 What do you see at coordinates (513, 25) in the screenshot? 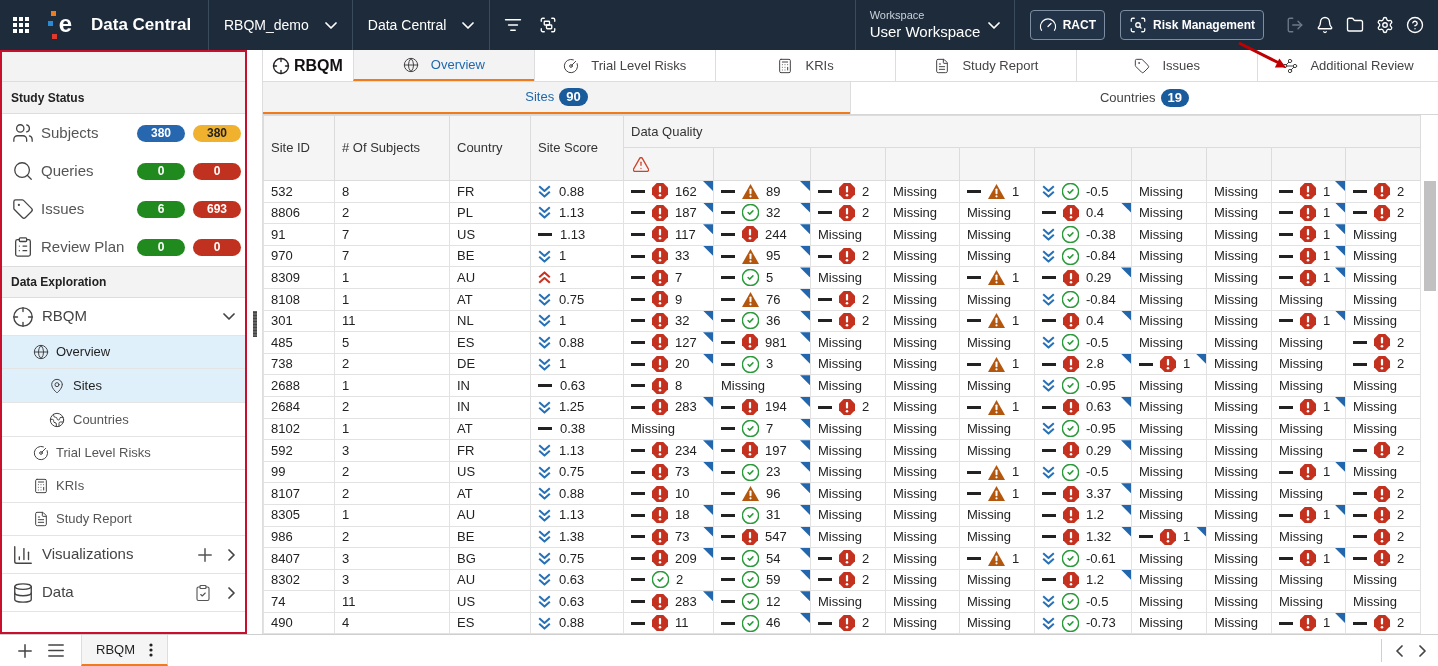
I see `filter-list-icon` at bounding box center [513, 25].